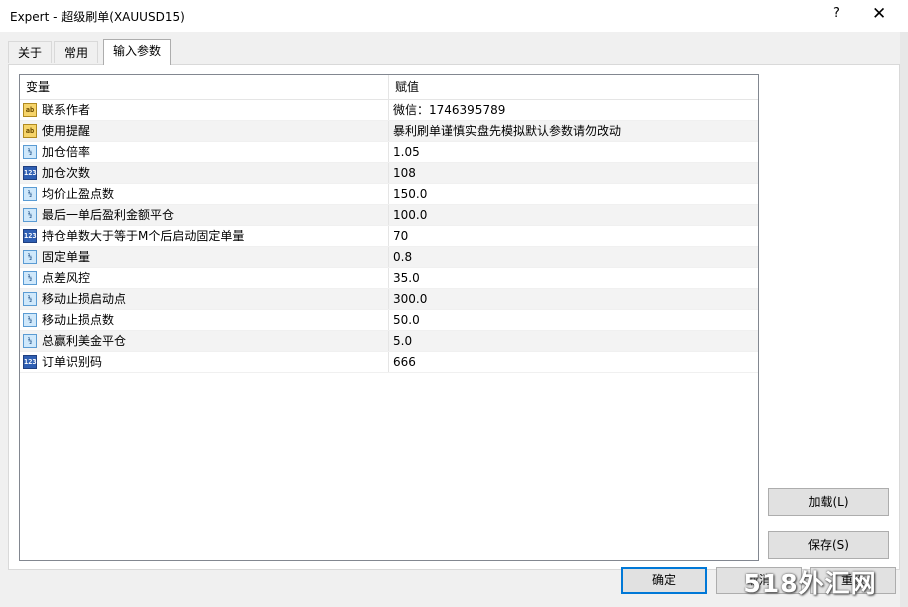 The image size is (908, 607). Describe the element at coordinates (108, 214) in the screenshot. I see `variable-name: 最后一单后盈利金额平仓` at that location.